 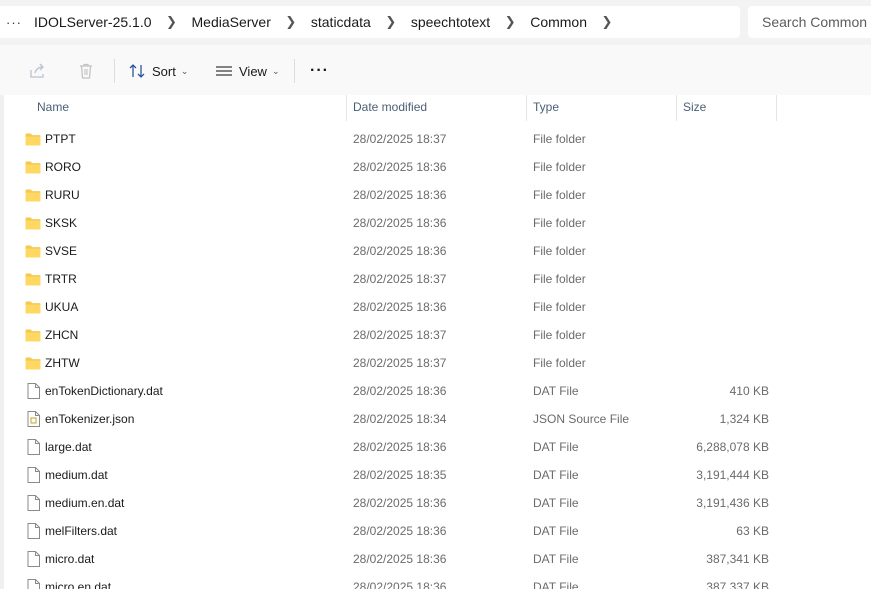 What do you see at coordinates (187, 107) in the screenshot?
I see `column-header-name: Name` at bounding box center [187, 107].